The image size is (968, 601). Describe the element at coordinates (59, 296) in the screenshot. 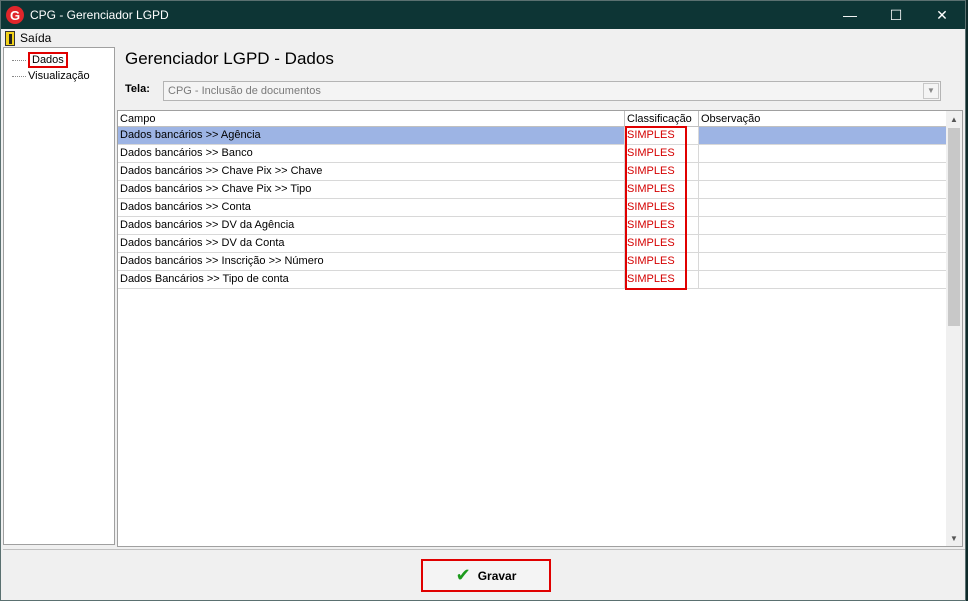

I see `navigation-tree: Dados Visualização` at that location.